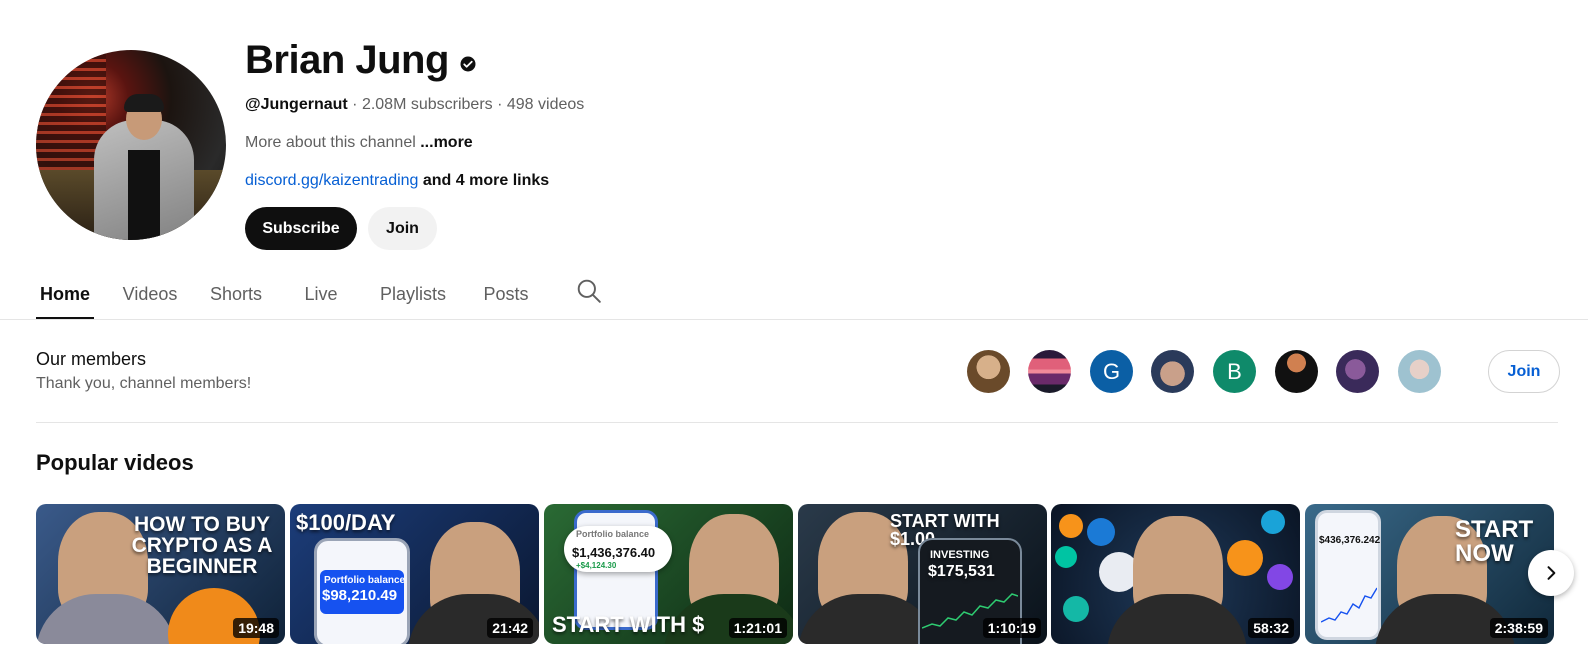 The image size is (1588, 652). What do you see at coordinates (413, 294) in the screenshot?
I see `tab-playlists: Playlists` at bounding box center [413, 294].